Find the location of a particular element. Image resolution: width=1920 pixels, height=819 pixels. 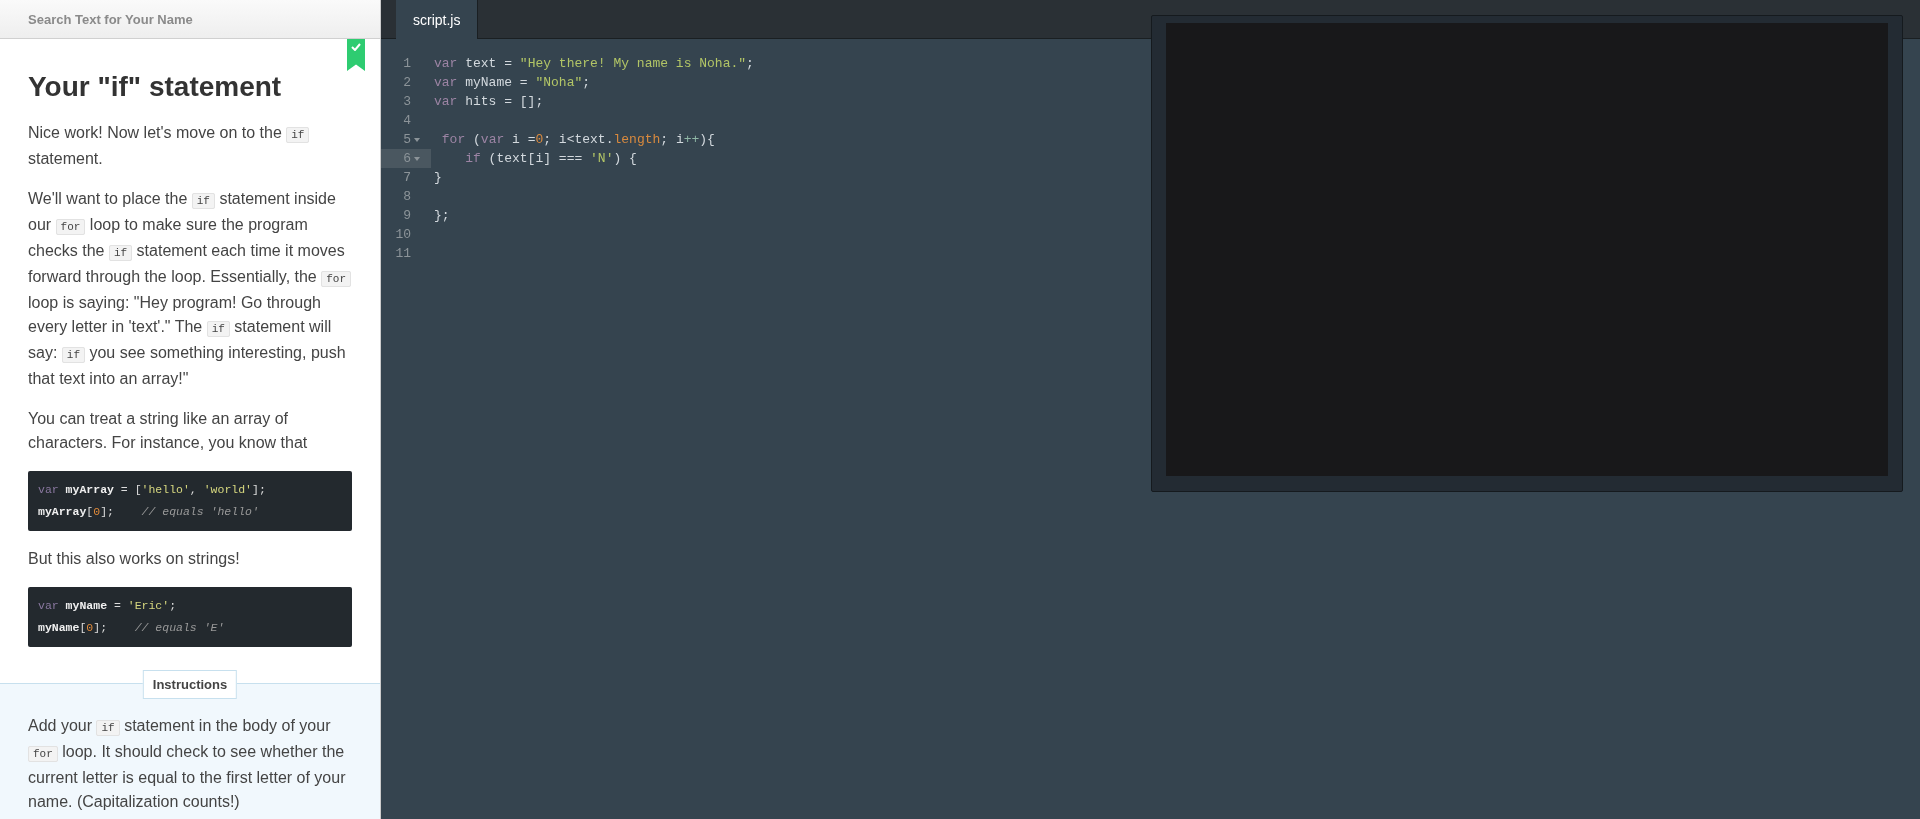

lesson-paragraph: We'll want to place the if statement inside our for loop to make sure the program checks the if statement each time it moves forward through the loop. Essentially, the for loop is saying: "Hey program! Go through every letter in 'text'." The if statement will say: if you see something interesting, push that text into an array!" is located at coordinates (190, 289).